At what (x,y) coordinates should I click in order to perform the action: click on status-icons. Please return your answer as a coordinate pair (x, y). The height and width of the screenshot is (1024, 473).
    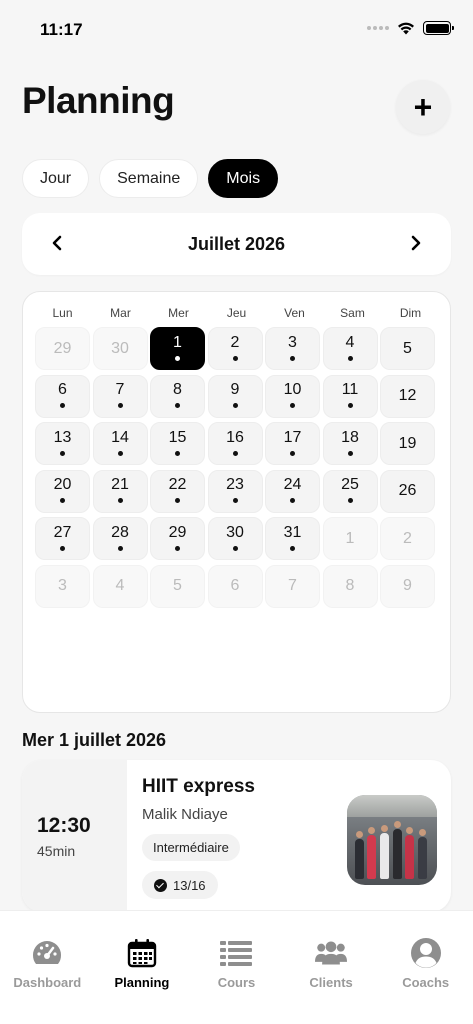
    Looking at the image, I should click on (410, 28).